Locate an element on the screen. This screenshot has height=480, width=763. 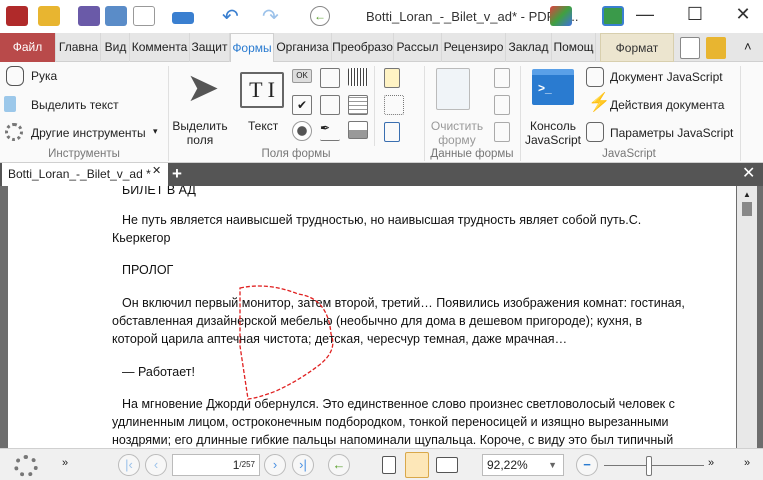
scroll-thumb is located at coordinates (747, 209).